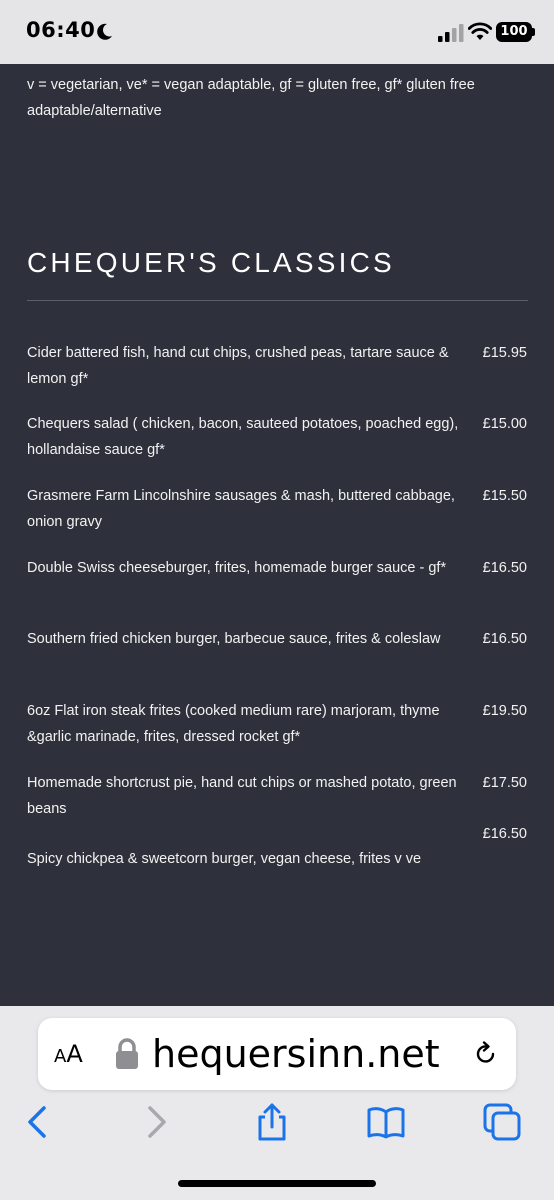  I want to click on section-divider, so click(277, 300).